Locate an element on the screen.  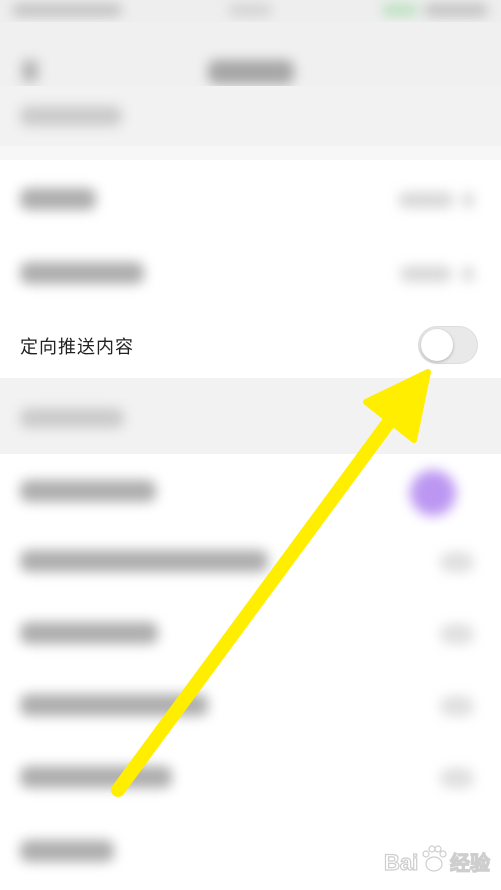
settings-row-2-value is located at coordinates (426, 274).